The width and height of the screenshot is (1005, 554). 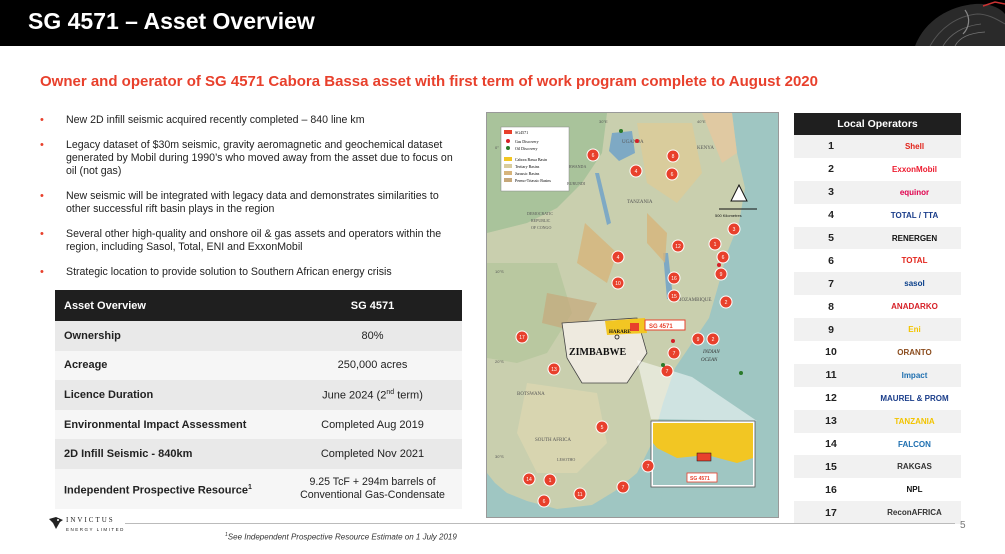 What do you see at coordinates (372, 305) in the screenshot?
I see `table-header-value: SG 4571` at bounding box center [372, 305].